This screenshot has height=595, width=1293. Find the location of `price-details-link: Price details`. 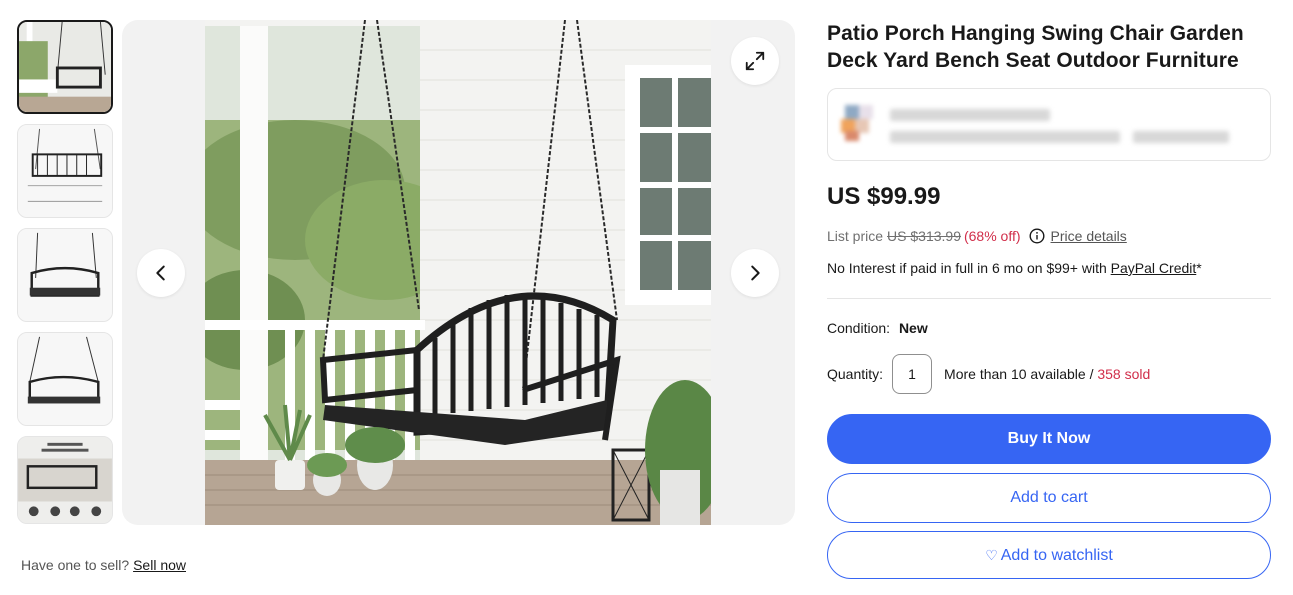

price-details-link: Price details is located at coordinates (1089, 236).